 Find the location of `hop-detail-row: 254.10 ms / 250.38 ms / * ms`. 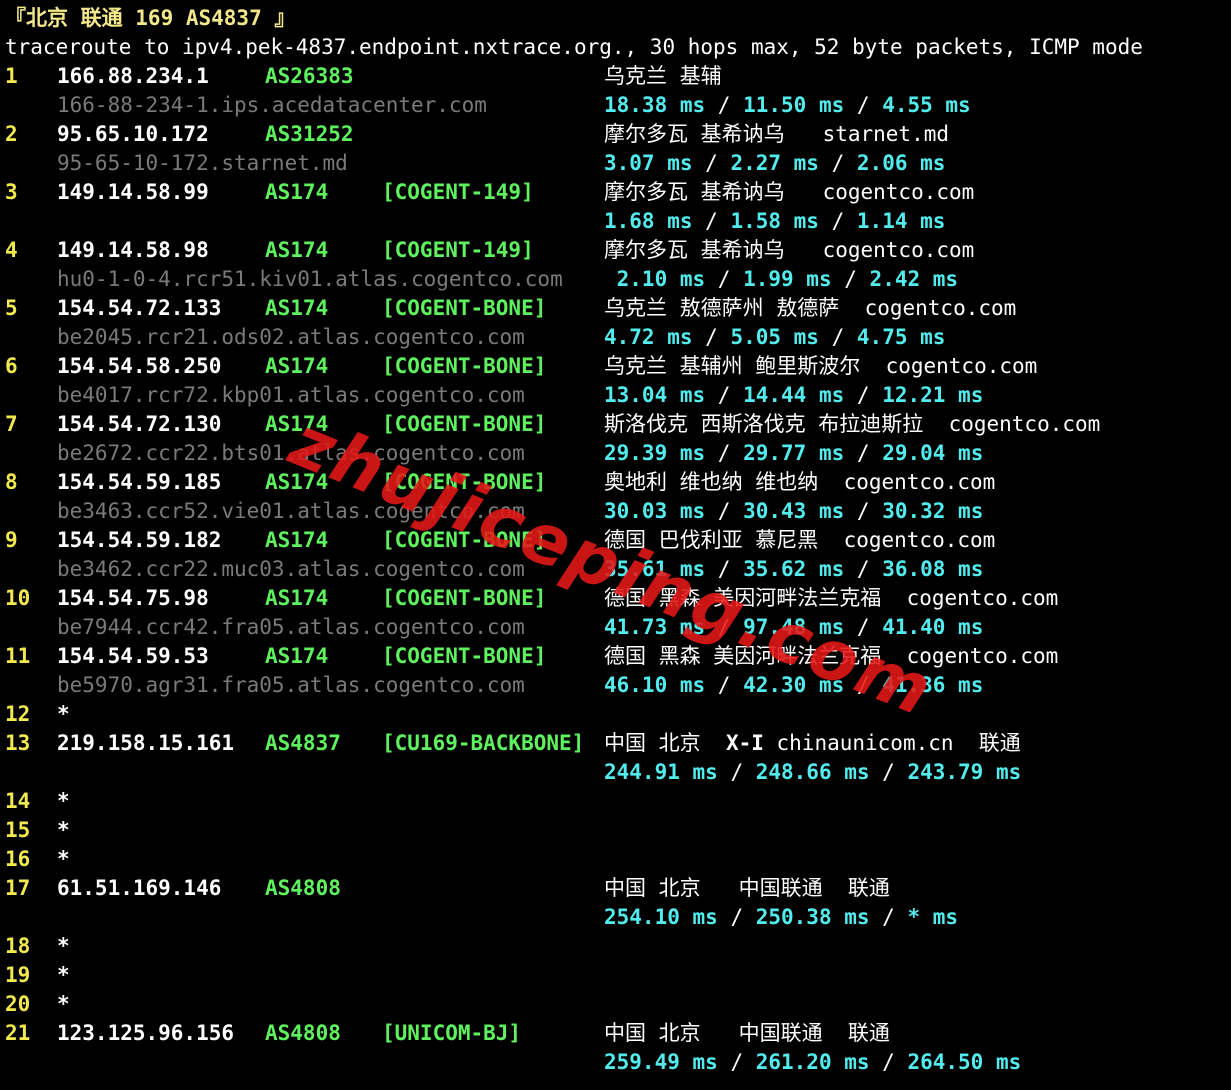

hop-detail-row: 254.10 ms / 250.38 ms / * ms is located at coordinates (479, 917).